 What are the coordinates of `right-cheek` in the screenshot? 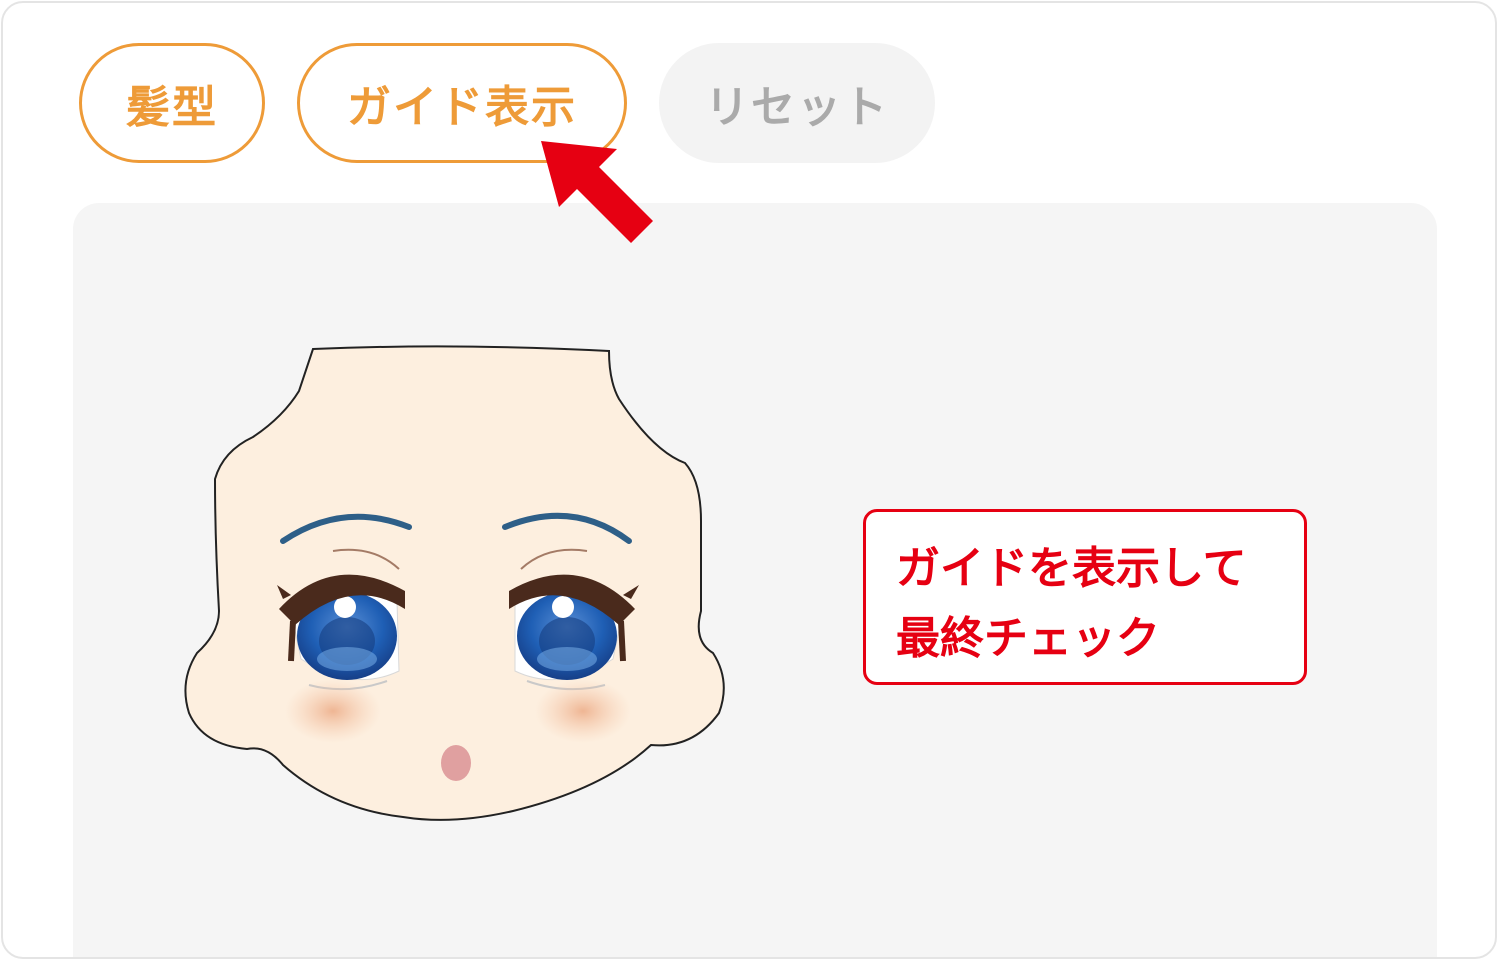 It's located at (583, 711).